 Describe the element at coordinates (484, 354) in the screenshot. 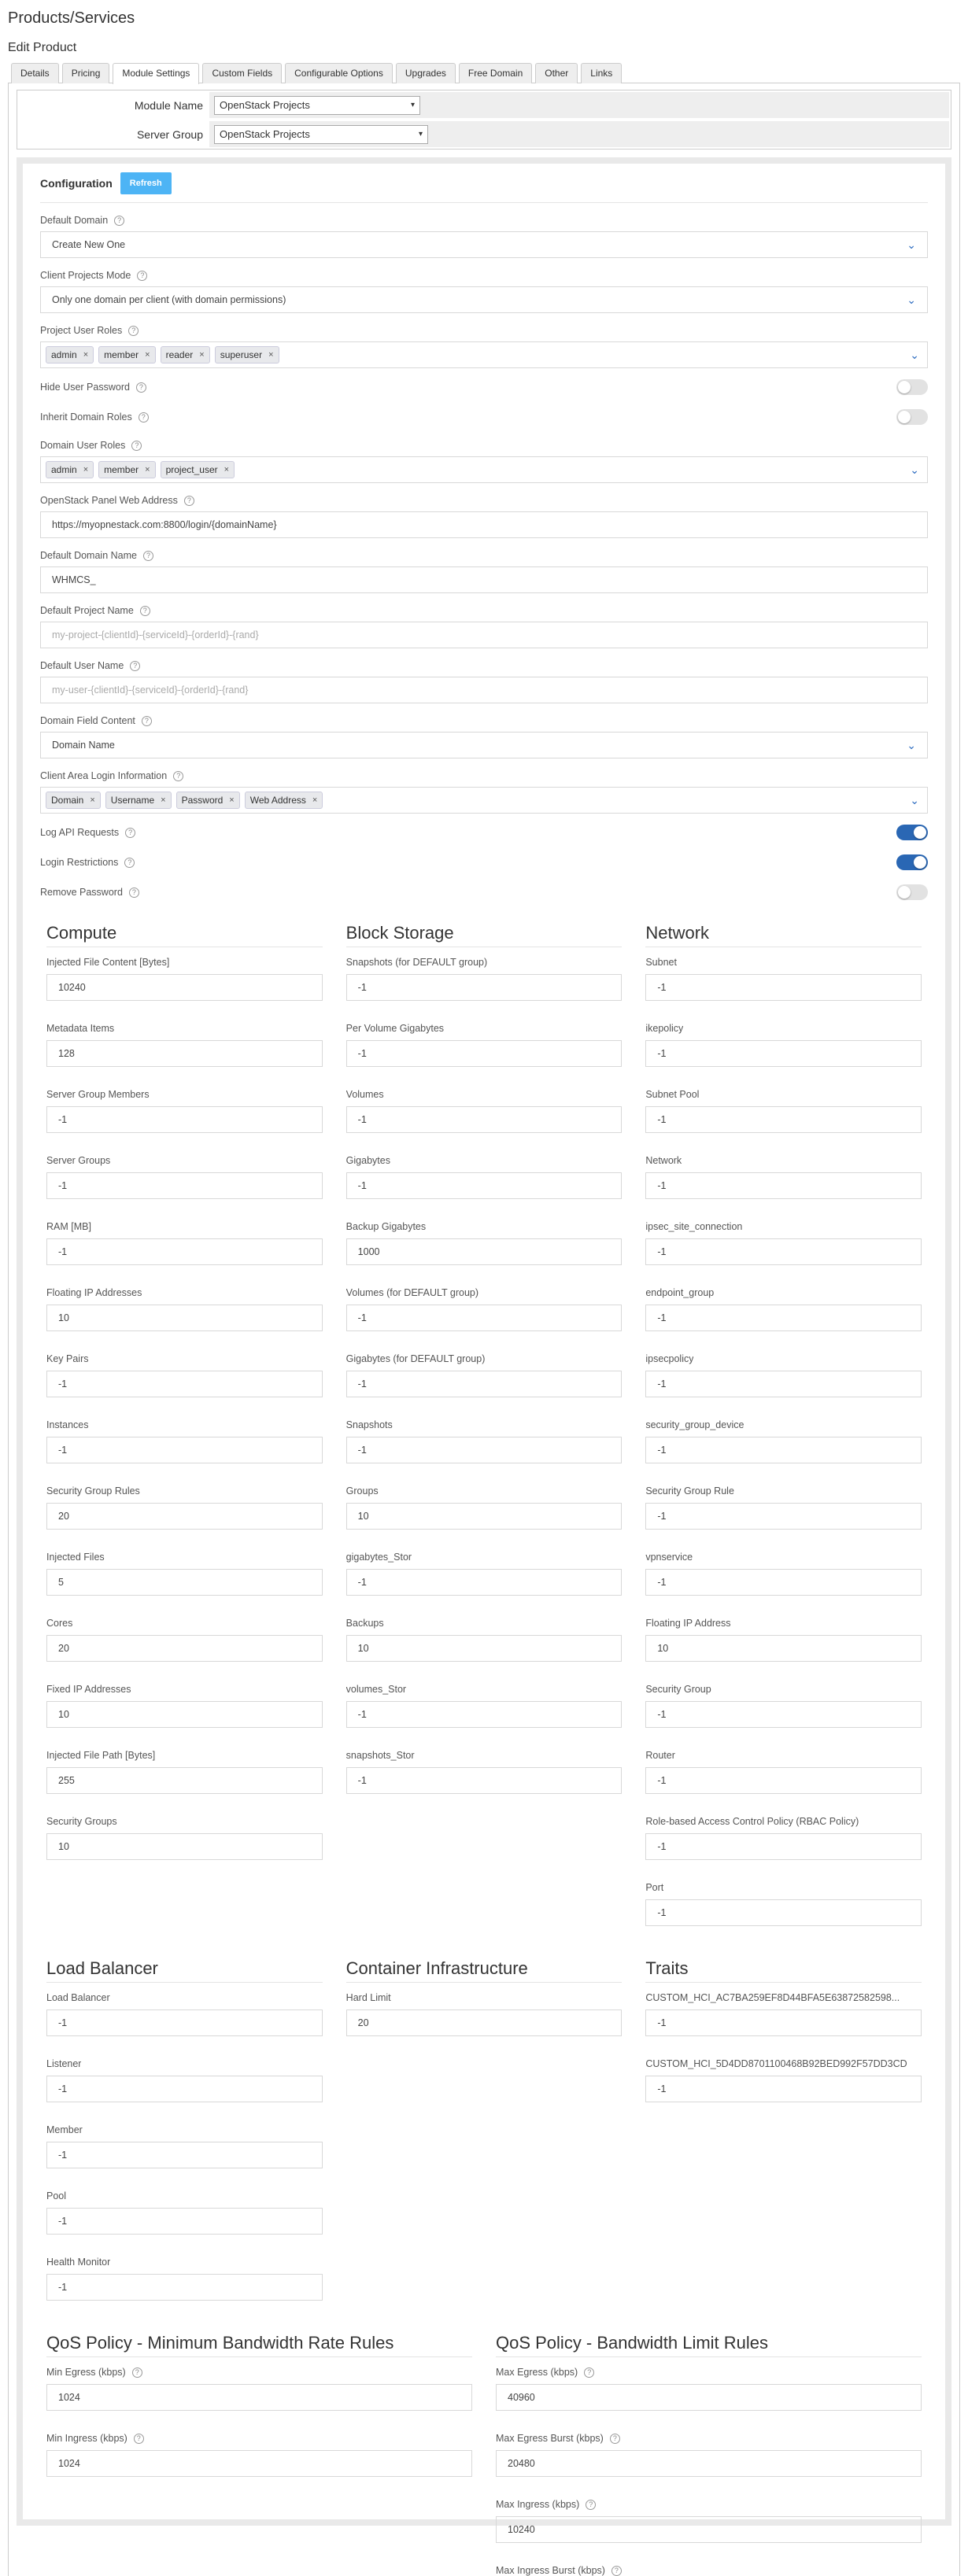

I see `project-user-roles-select: admin × member × reader × superuser × ⌄` at that location.